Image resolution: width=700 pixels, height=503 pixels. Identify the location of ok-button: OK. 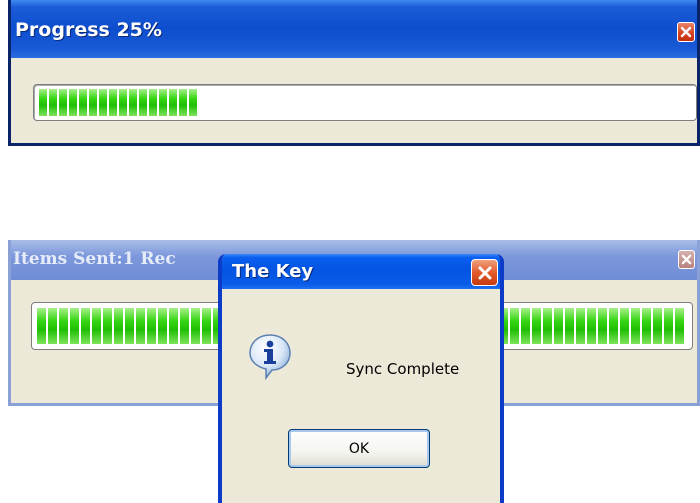
(359, 448).